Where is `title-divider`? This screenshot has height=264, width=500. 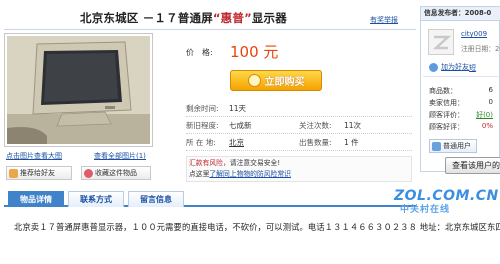 title-divider is located at coordinates (210, 29).